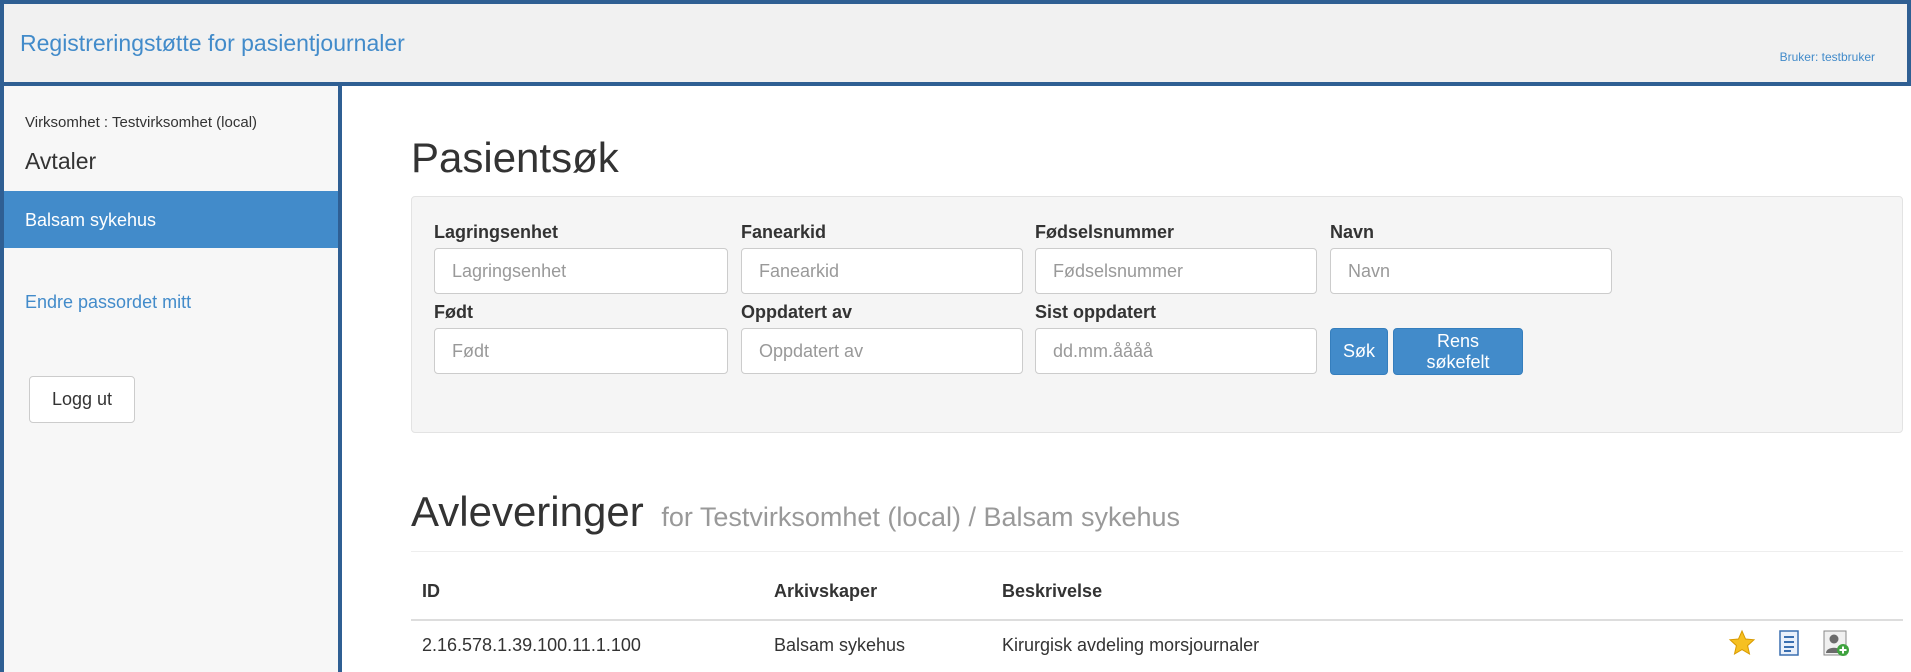 The height and width of the screenshot is (672, 1911). Describe the element at coordinates (515, 157) in the screenshot. I see `page-title: Pasientsøk` at that location.